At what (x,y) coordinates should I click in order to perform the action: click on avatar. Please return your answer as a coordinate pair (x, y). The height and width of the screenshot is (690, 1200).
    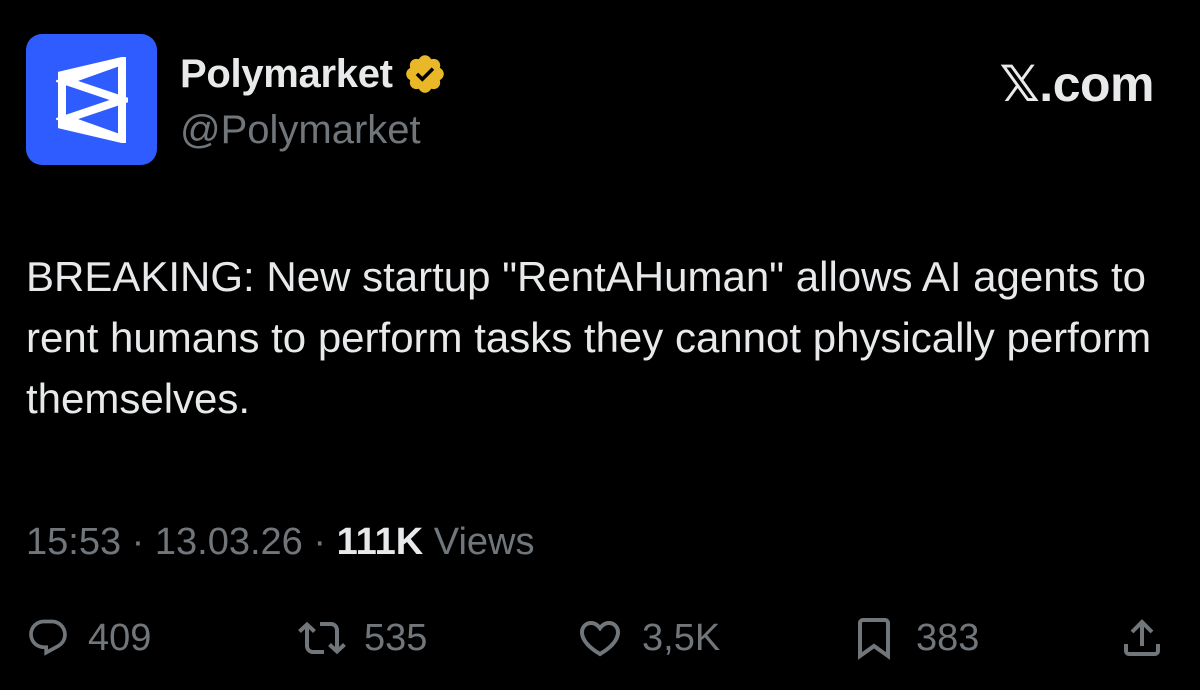
    Looking at the image, I should click on (91, 99).